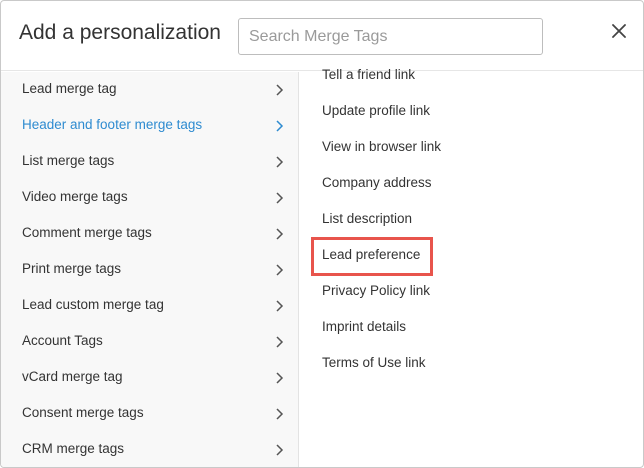 This screenshot has width=644, height=468. What do you see at coordinates (369, 74) in the screenshot?
I see `merge-tag-label: Tell a friend link` at bounding box center [369, 74].